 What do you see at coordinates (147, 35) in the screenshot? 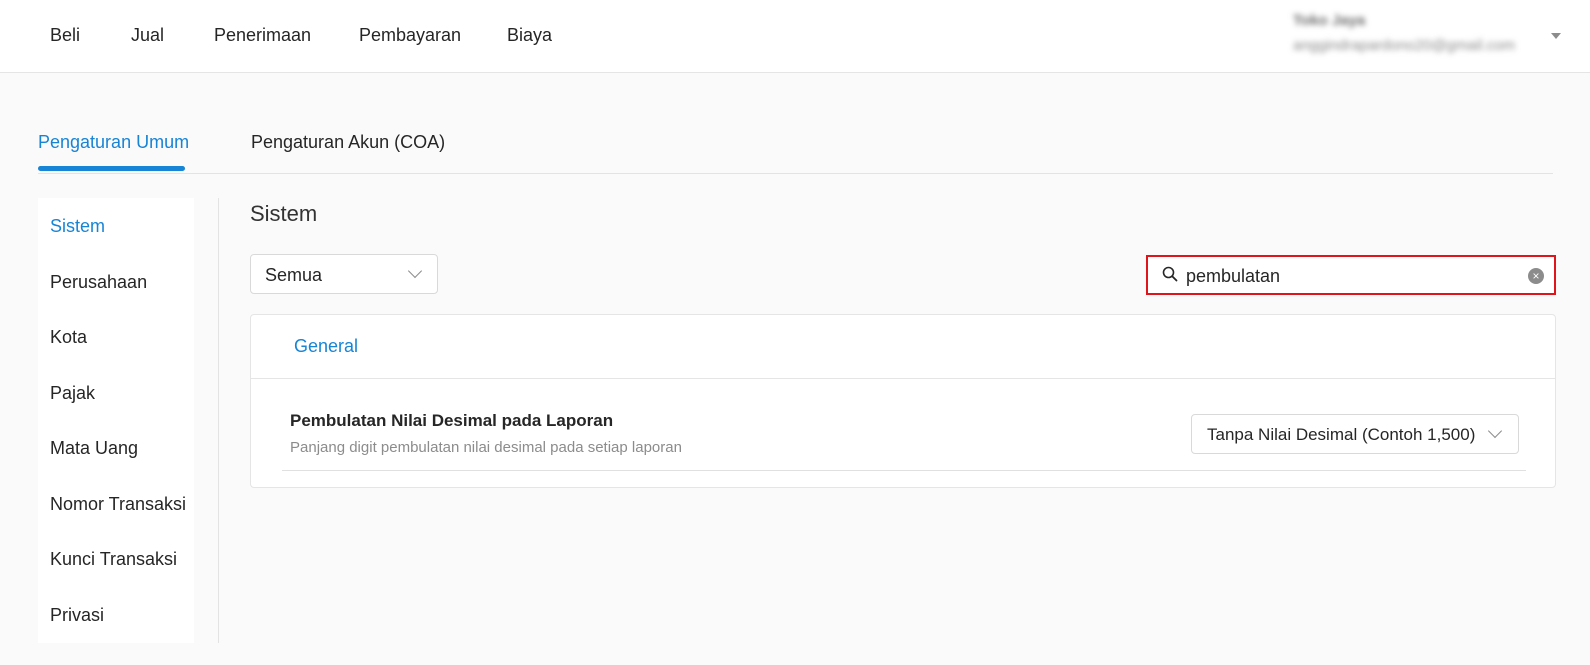
I see `nav-jual: Jual` at bounding box center [147, 35].